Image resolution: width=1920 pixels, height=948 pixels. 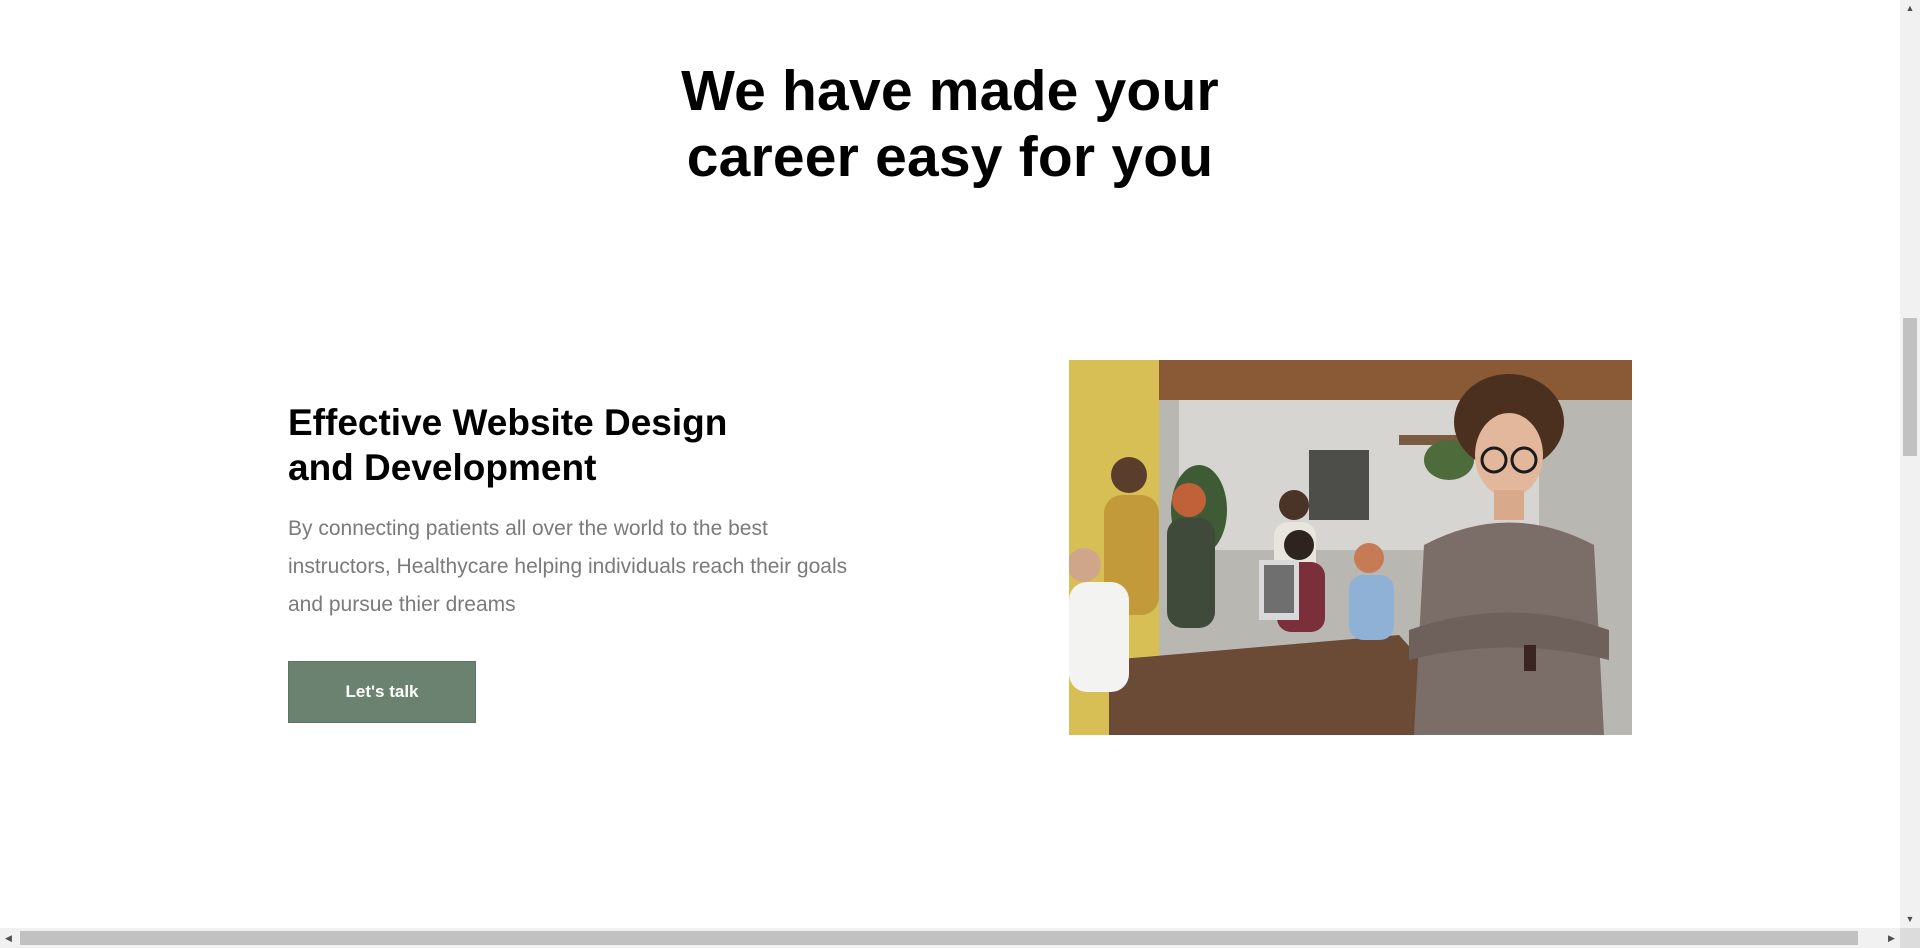 What do you see at coordinates (1910, 938) in the screenshot?
I see `scrollbar-corner` at bounding box center [1910, 938].